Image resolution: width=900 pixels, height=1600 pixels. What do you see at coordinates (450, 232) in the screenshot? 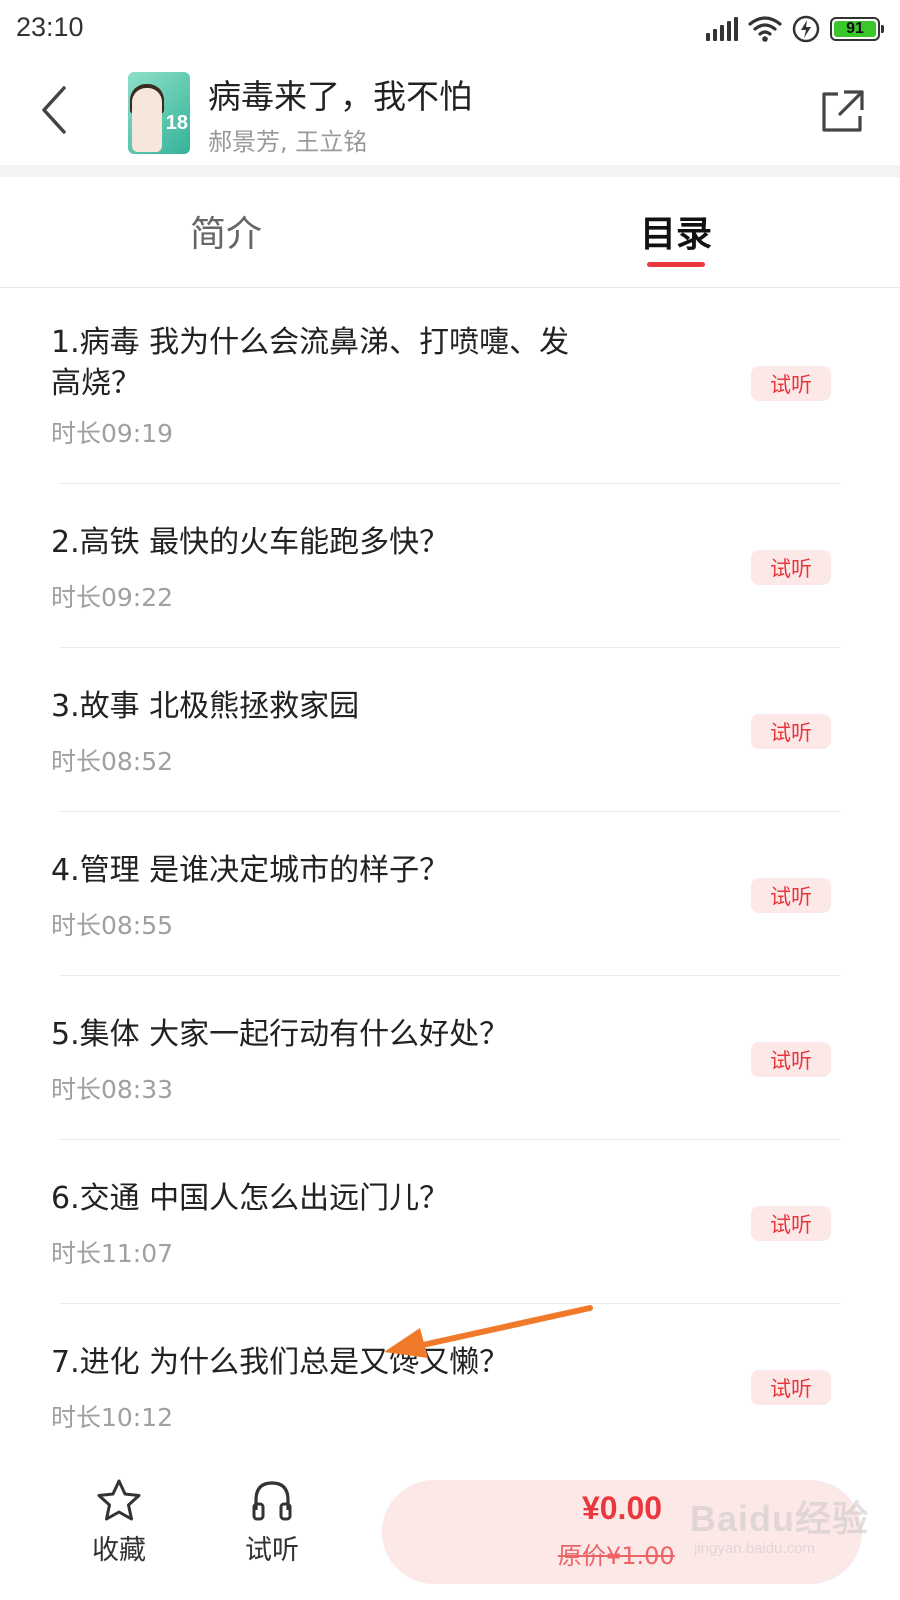
I see `tab-bar: 简介 目录` at bounding box center [450, 232].